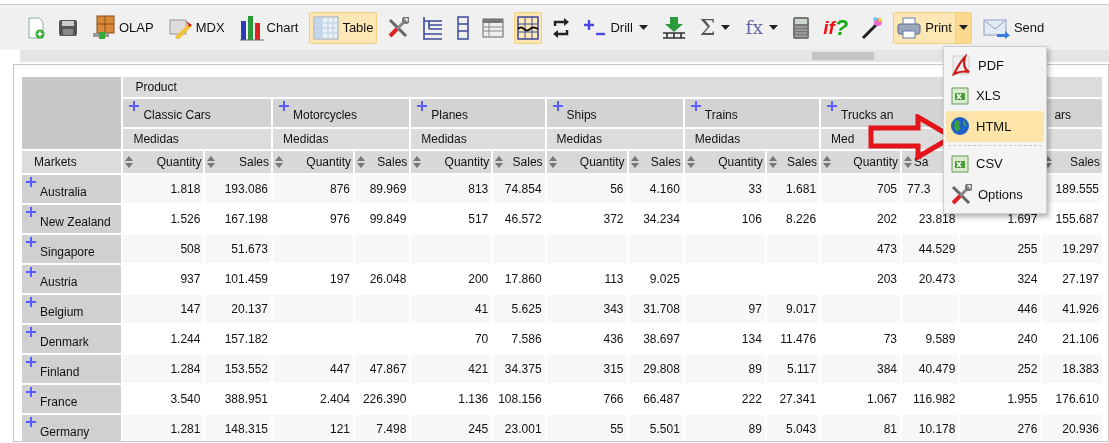 Image resolution: width=1109 pixels, height=443 pixels. What do you see at coordinates (451, 369) in the screenshot?
I see `table-cell: 421` at bounding box center [451, 369].